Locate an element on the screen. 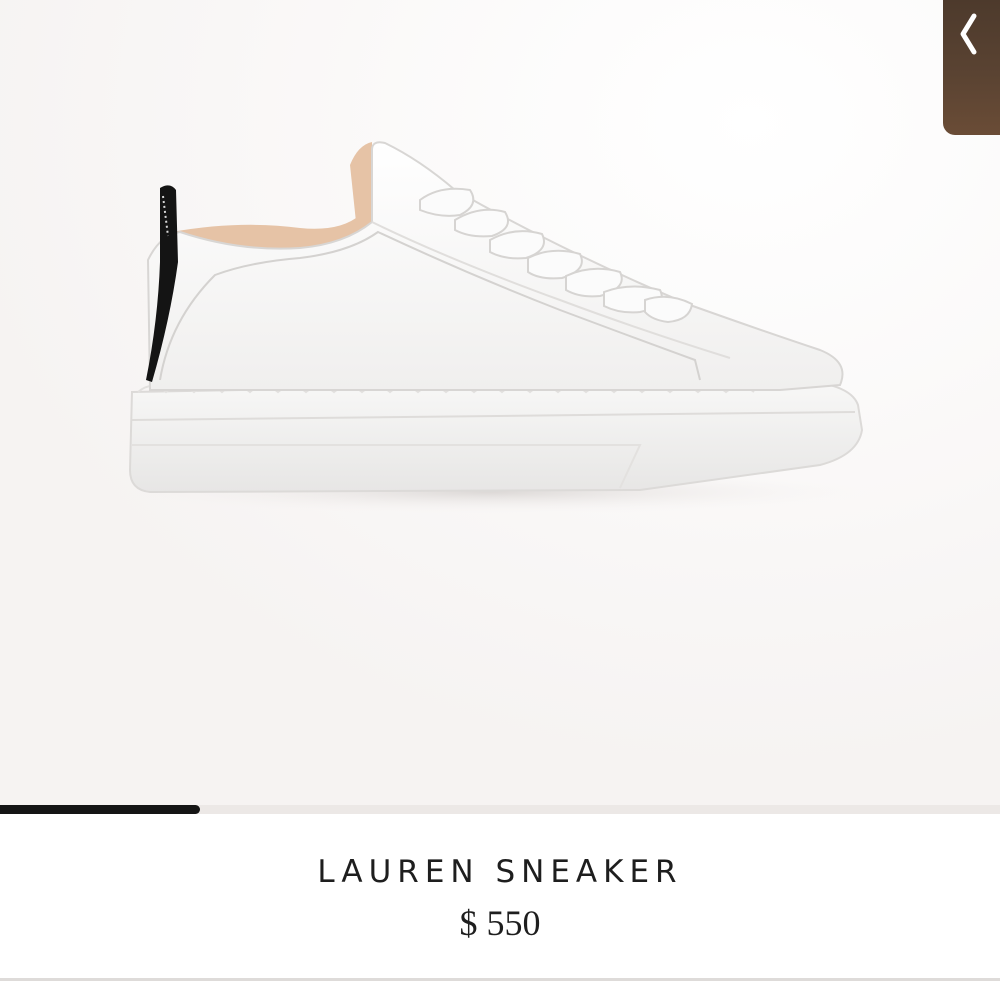 The image size is (1000, 1000). gallery-progress-bar is located at coordinates (500, 809).